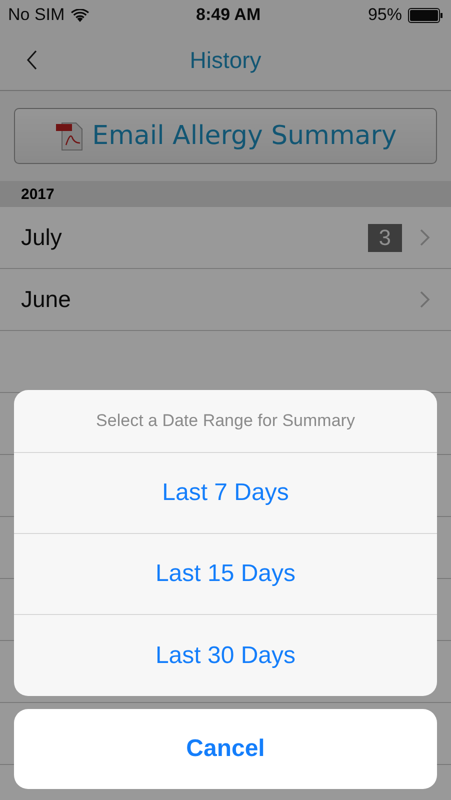 The height and width of the screenshot is (800, 451). Describe the element at coordinates (225, 421) in the screenshot. I see `sheet-title: Select a Date Range for Summary` at that location.